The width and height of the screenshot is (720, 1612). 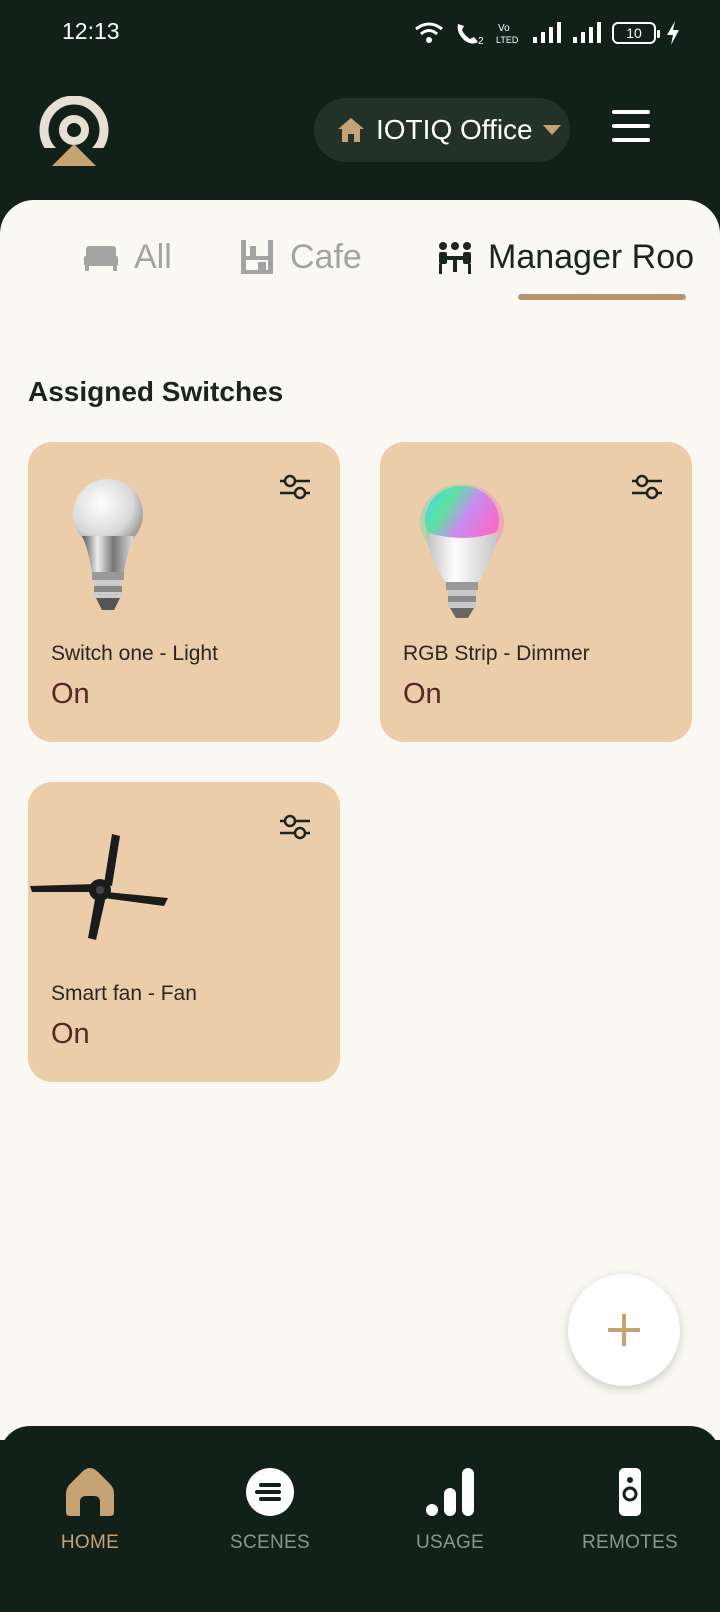 I want to click on location-name: IOTIQ Office, so click(x=454, y=129).